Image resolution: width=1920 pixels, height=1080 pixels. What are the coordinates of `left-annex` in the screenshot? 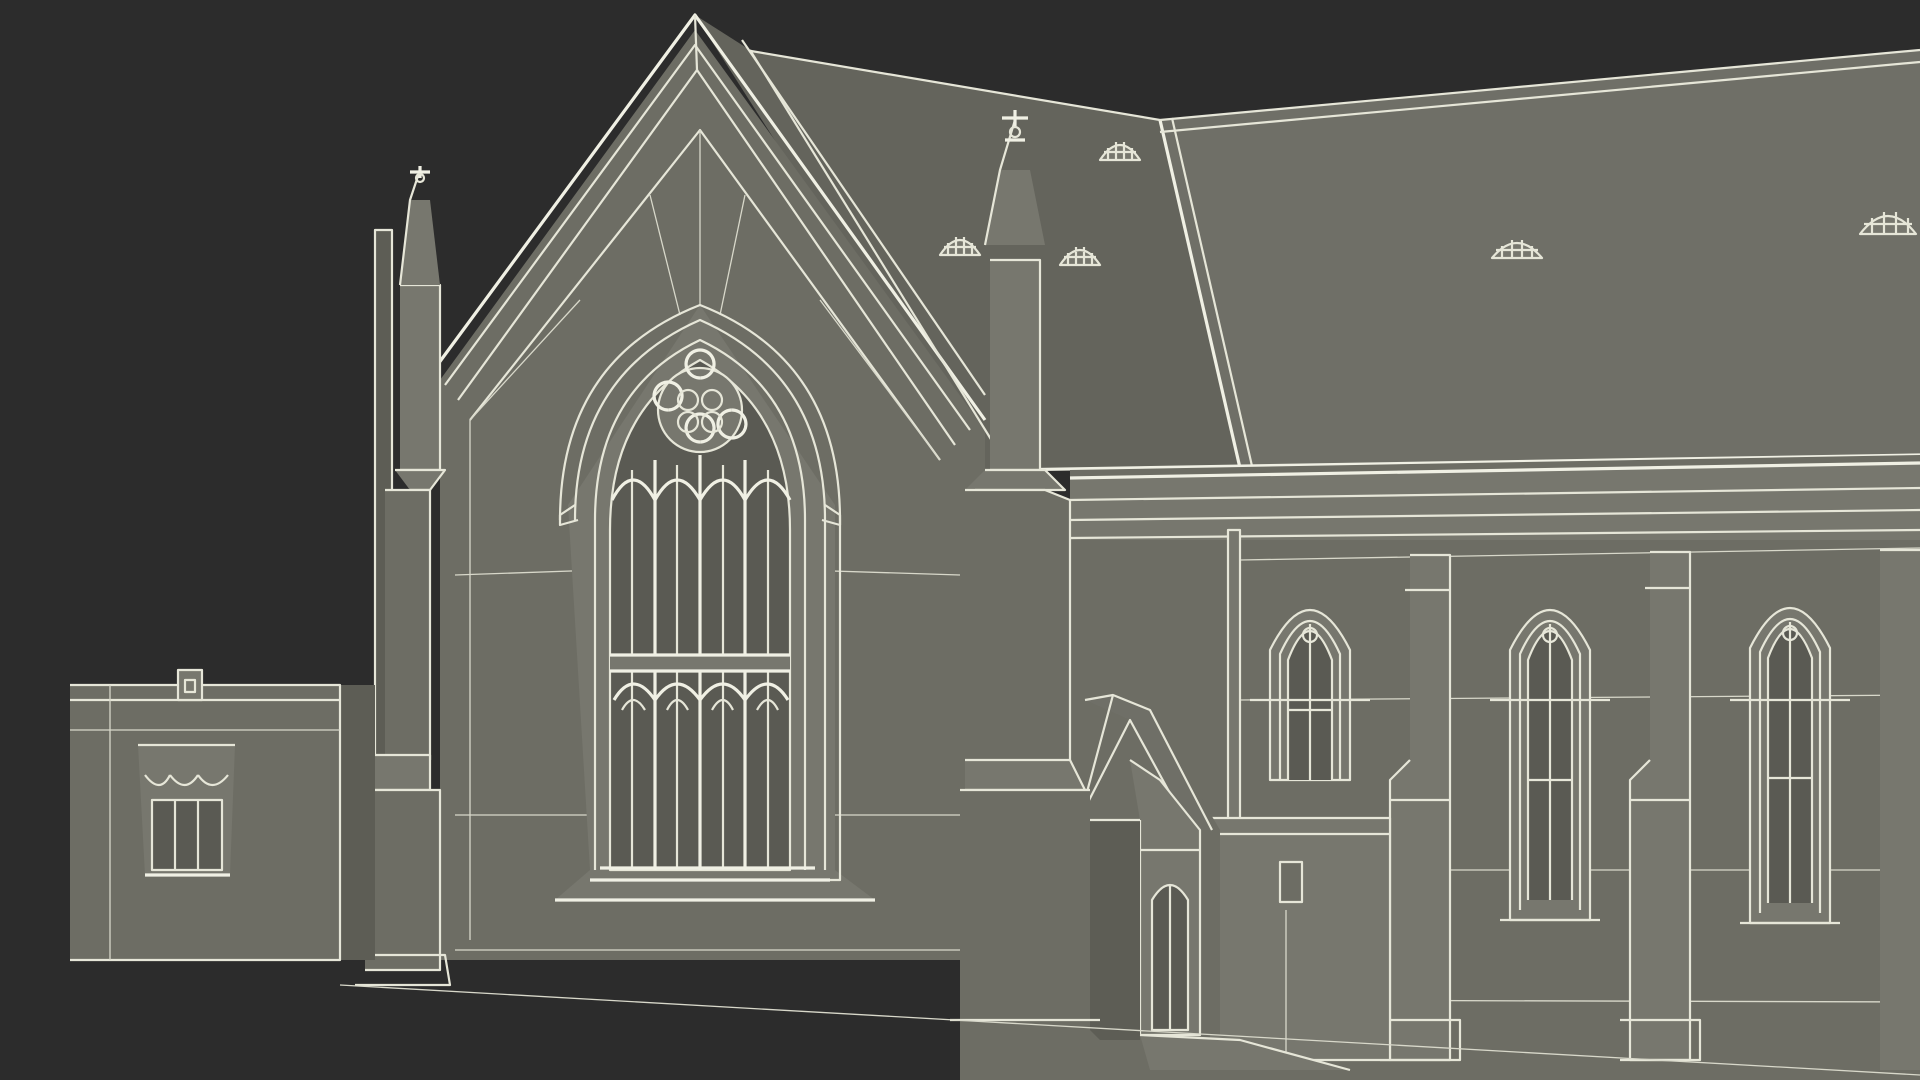 It's located at (222, 815).